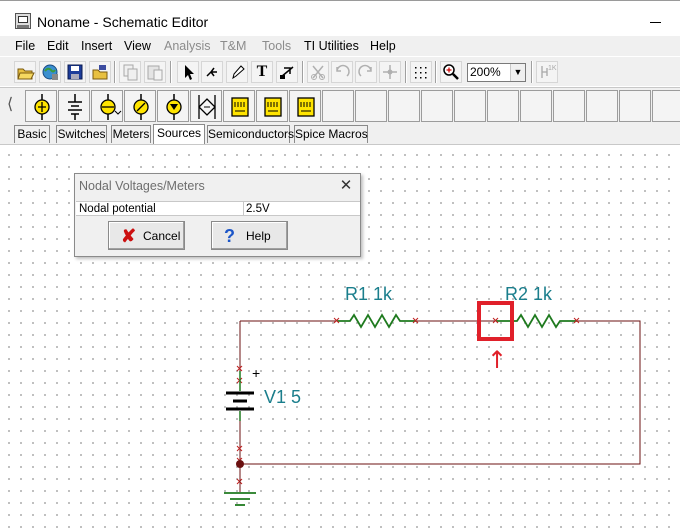 This screenshot has width=680, height=528. I want to click on toolbar: T 200% ▼ 1K, so click(340, 71).